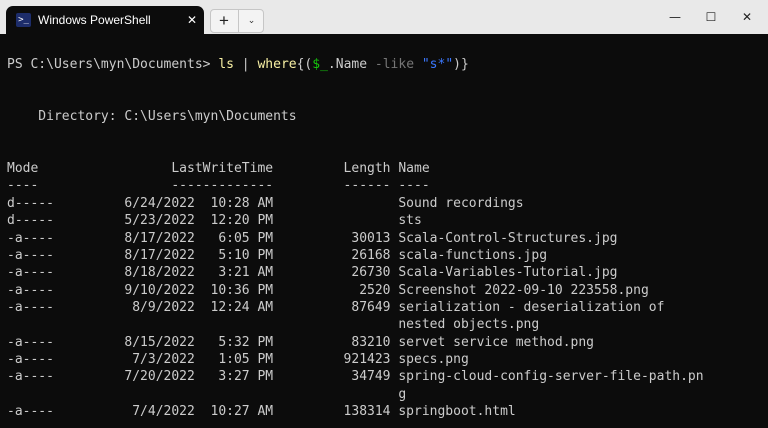 The image size is (768, 428). Describe the element at coordinates (304, 64) in the screenshot. I see `script-block-open: {(` at that location.